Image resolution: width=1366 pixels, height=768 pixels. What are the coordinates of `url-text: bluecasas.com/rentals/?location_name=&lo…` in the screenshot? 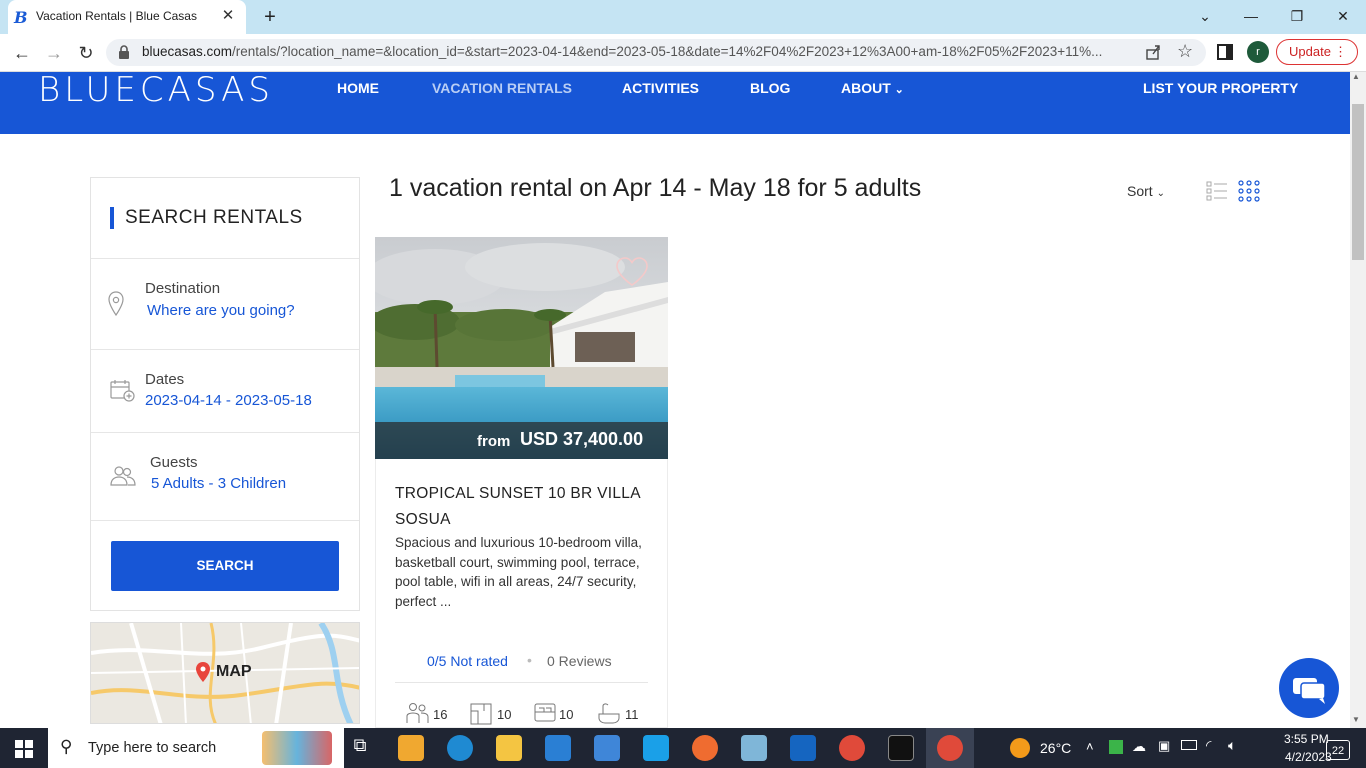 It's located at (639, 51).